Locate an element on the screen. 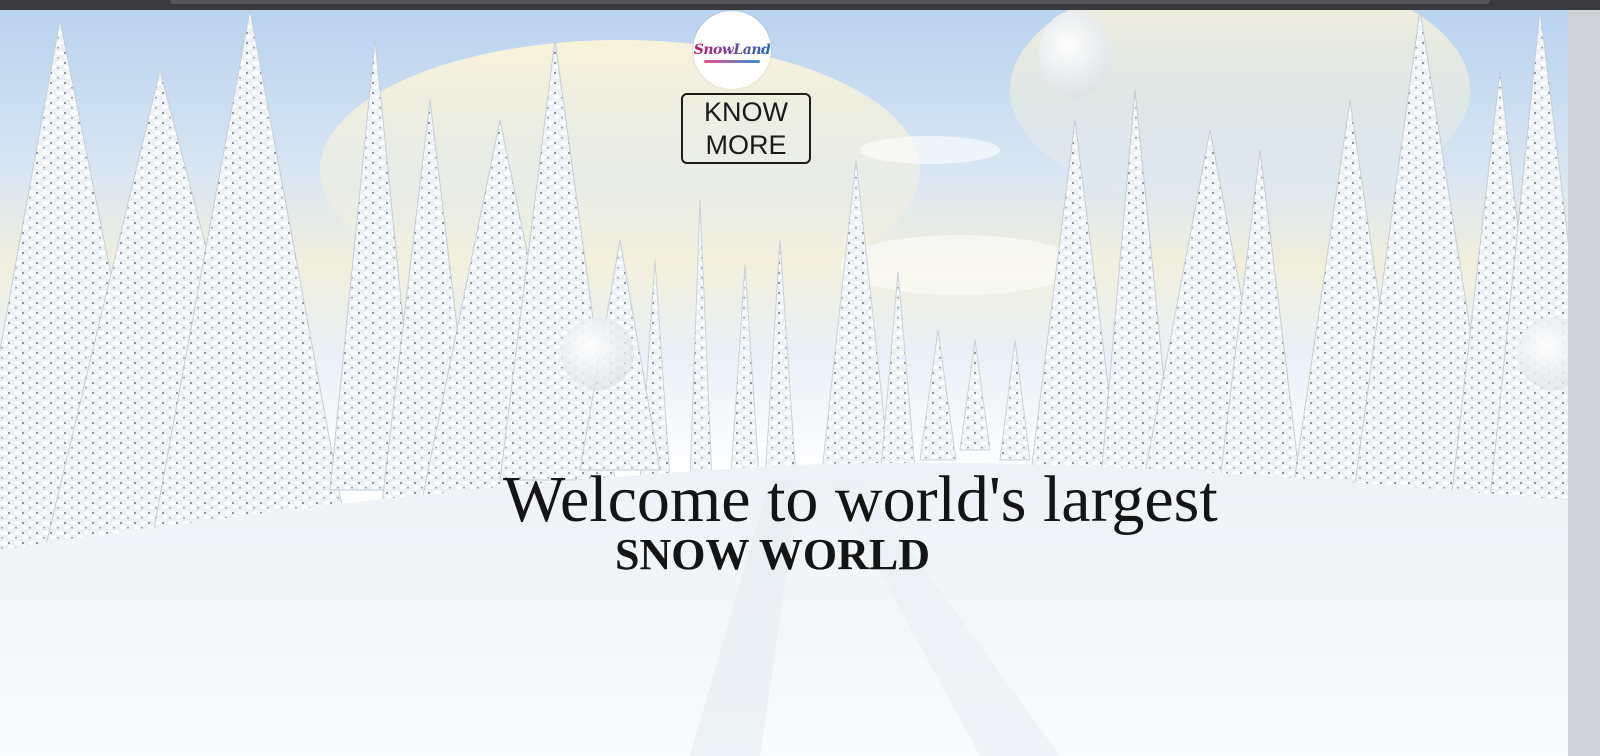 Image resolution: width=1600 pixels, height=756 pixels. logo-wordmark: SnowLand is located at coordinates (732, 50).